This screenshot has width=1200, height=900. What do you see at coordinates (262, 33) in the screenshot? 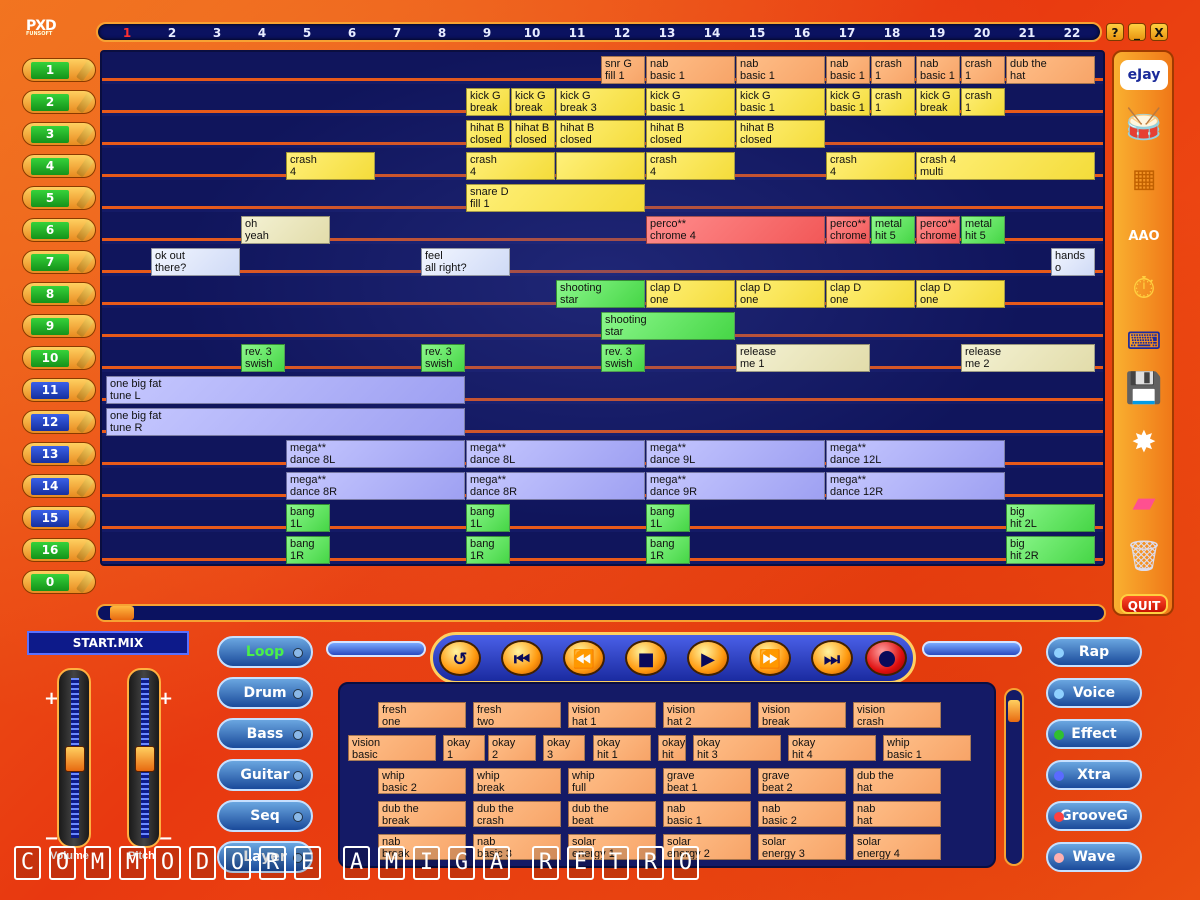
I see `bar-number: 4` at bounding box center [262, 33].